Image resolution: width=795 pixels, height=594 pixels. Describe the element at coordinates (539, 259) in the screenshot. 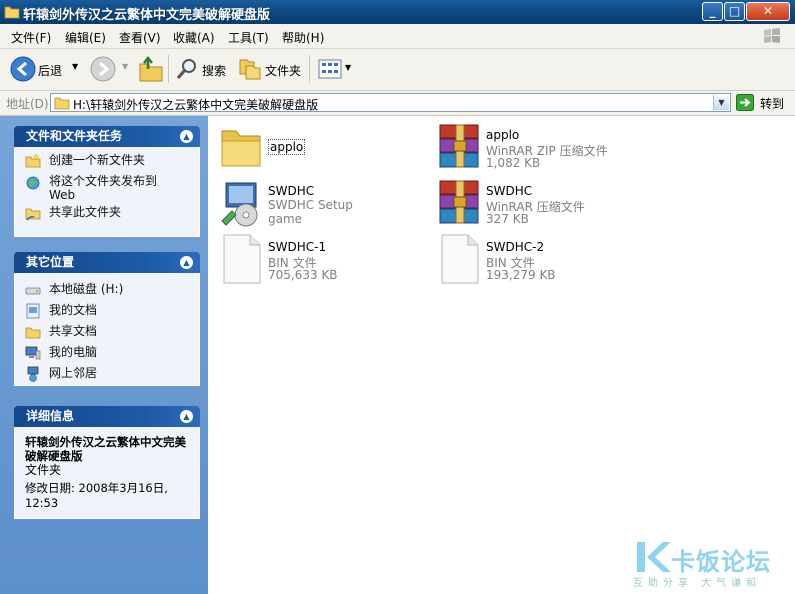

I see `file-item: SWDHC-2 BIN 文件 193,279 KB` at that location.